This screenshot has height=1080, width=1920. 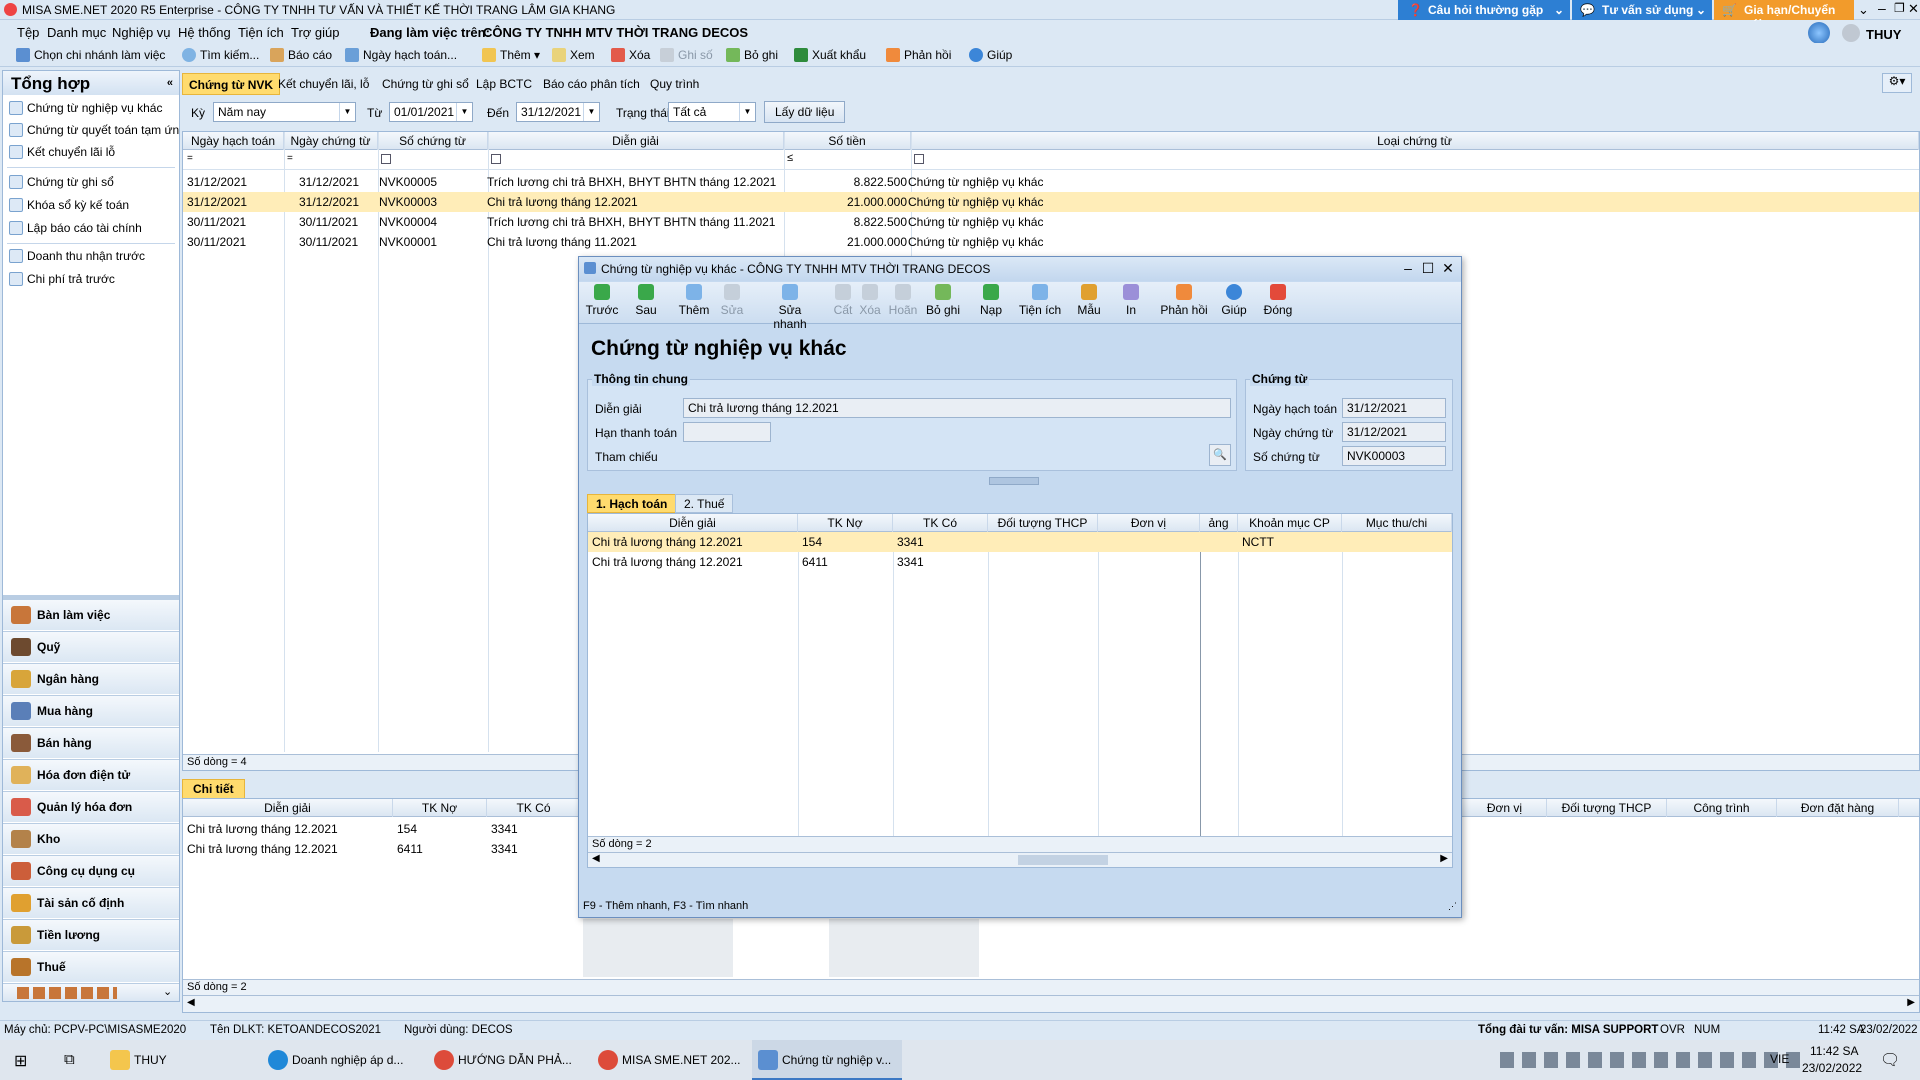 I want to click on col-cost-item: Khoản mục CP, so click(x=1290, y=523).